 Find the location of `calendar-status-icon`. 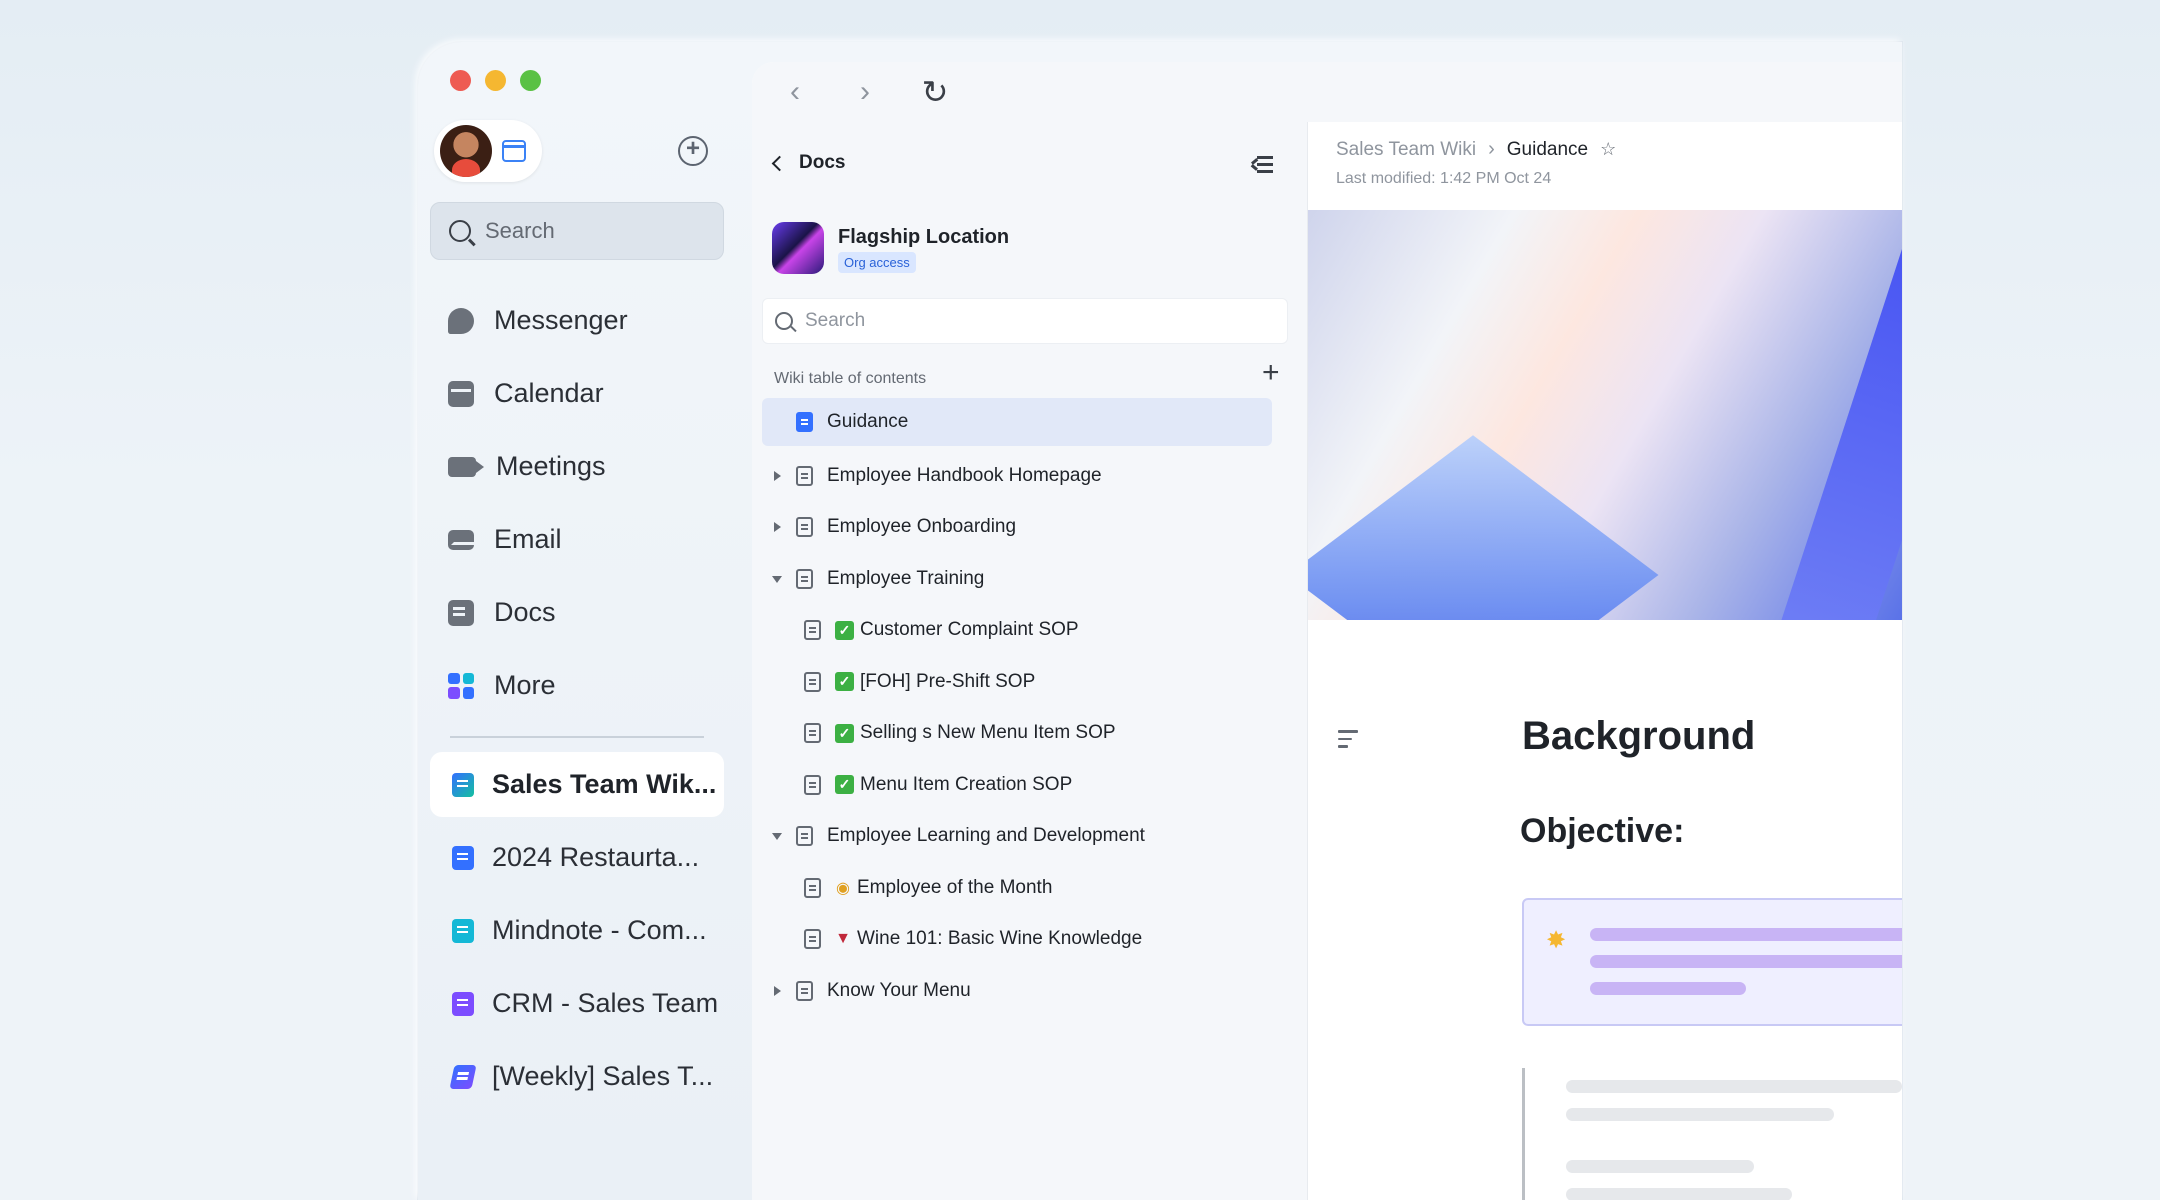

calendar-status-icon is located at coordinates (514, 151).